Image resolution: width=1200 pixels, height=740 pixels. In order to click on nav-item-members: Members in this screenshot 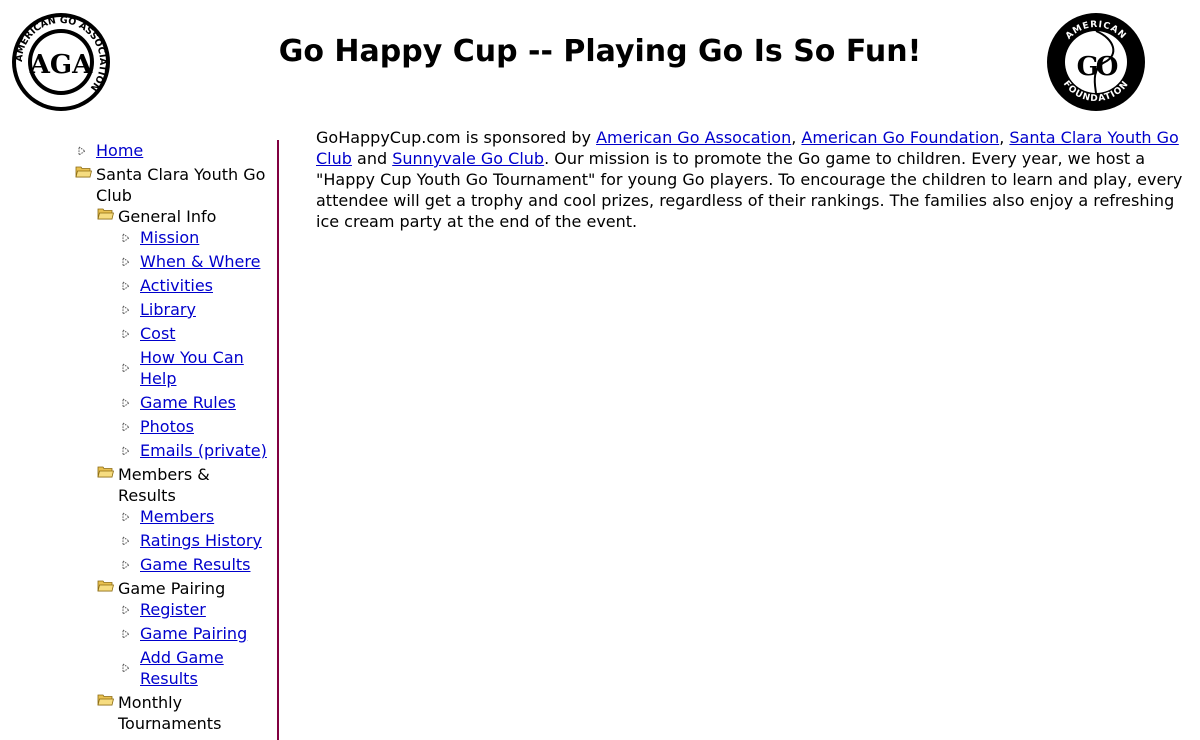, I will do `click(135, 516)`.